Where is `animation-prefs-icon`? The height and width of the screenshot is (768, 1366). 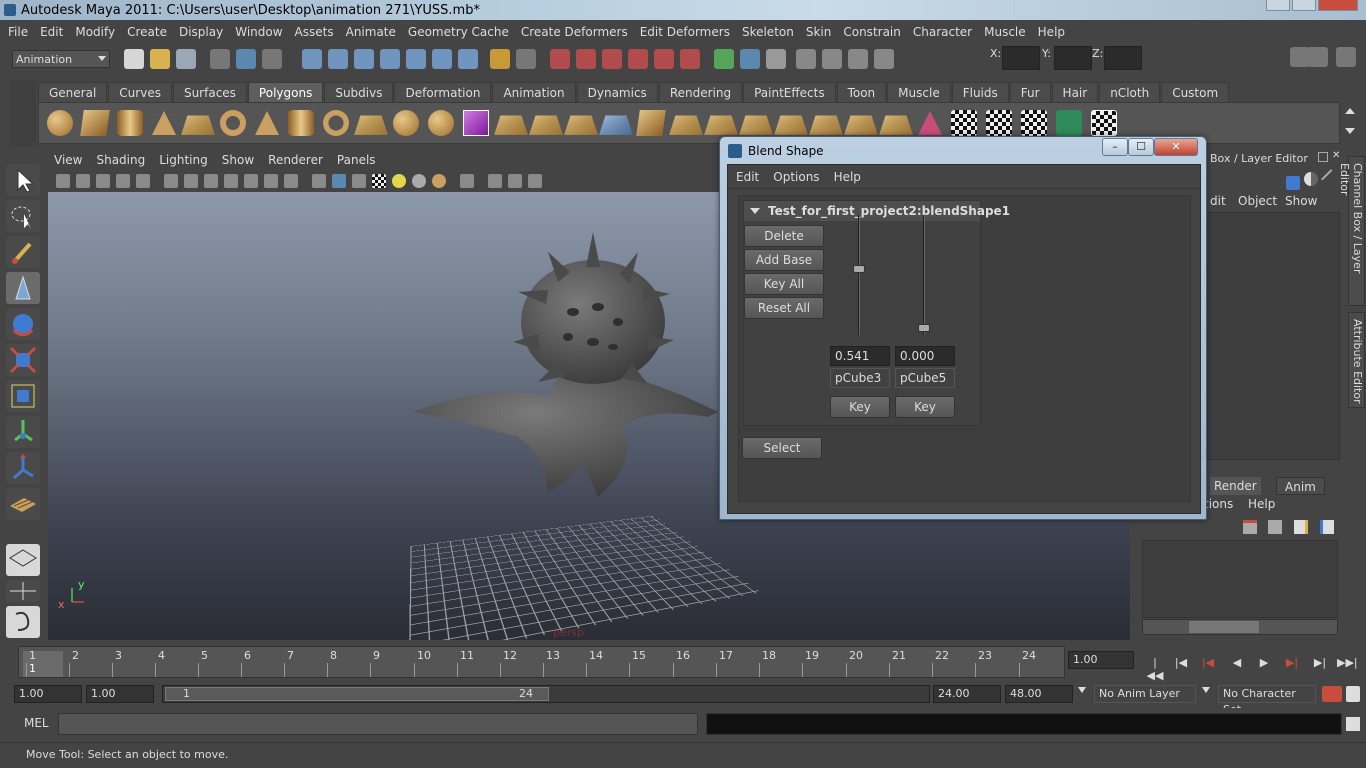 animation-prefs-icon is located at coordinates (1353, 694).